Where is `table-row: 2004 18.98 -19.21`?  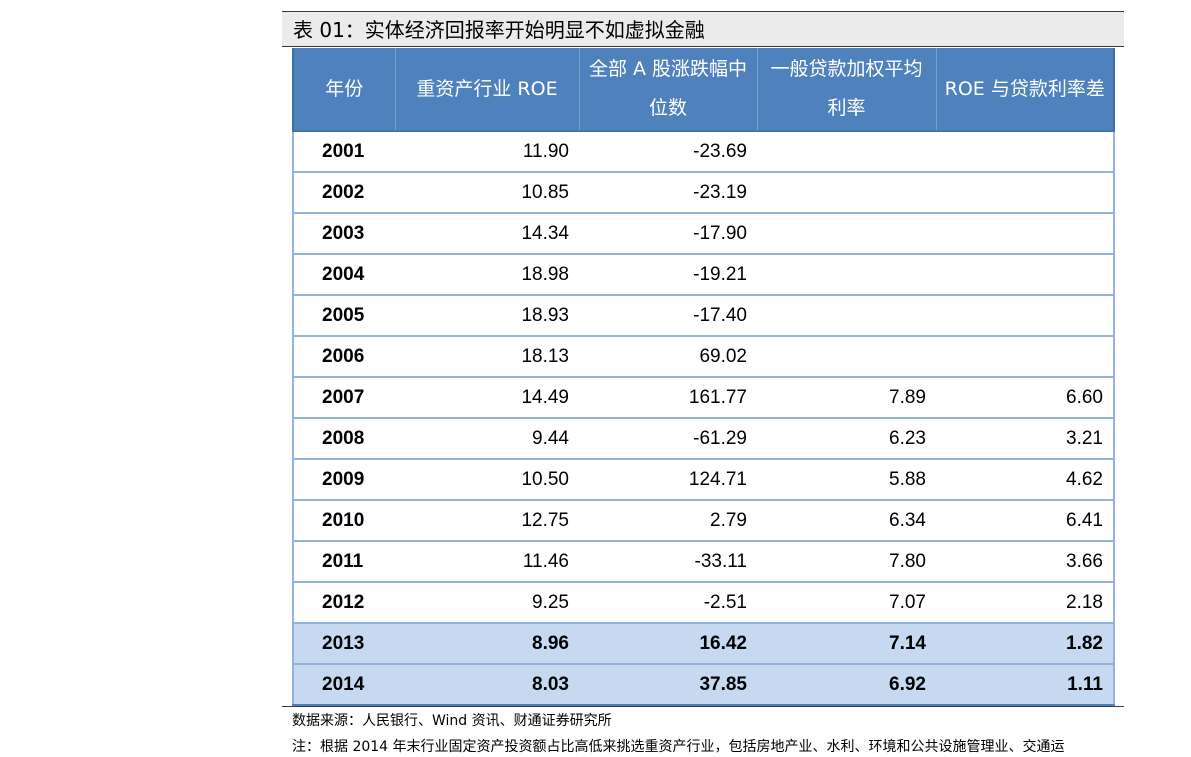
table-row: 2004 18.98 -19.21 is located at coordinates (703, 275).